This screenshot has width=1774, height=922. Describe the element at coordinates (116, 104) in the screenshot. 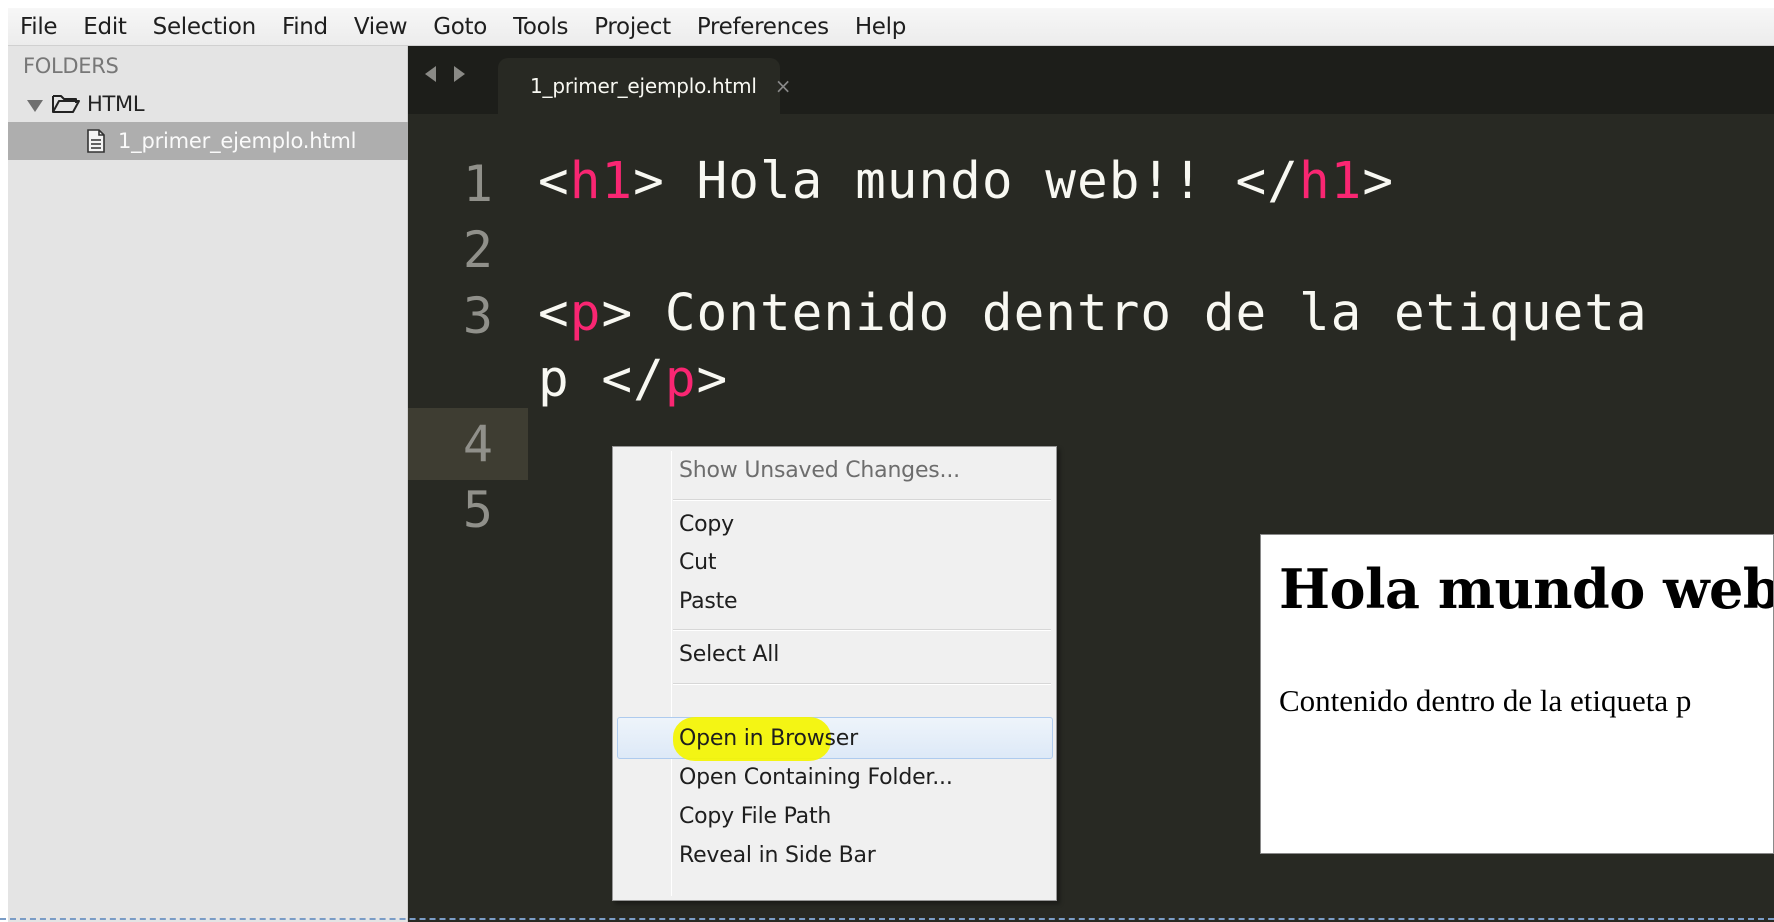

I see `folder-label: HTML` at that location.